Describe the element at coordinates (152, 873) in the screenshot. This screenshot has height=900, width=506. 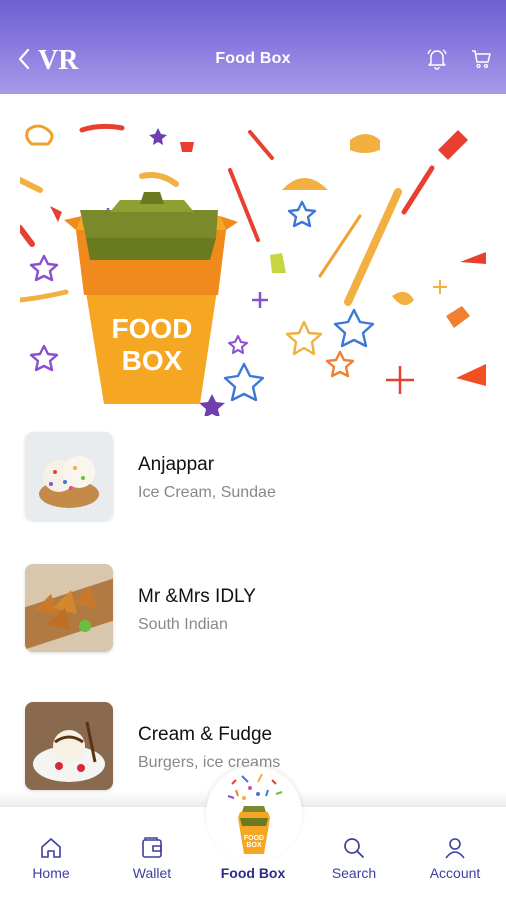
I see `nav-wallet-label: Wallet` at that location.